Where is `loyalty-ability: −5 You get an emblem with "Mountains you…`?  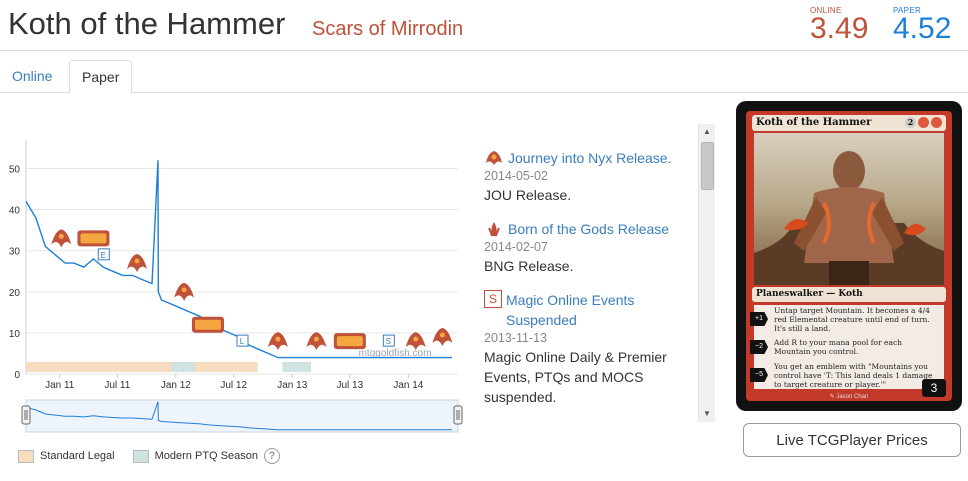
loyalty-ability: −5 You get an emblem with "Mountains you… is located at coordinates (847, 375).